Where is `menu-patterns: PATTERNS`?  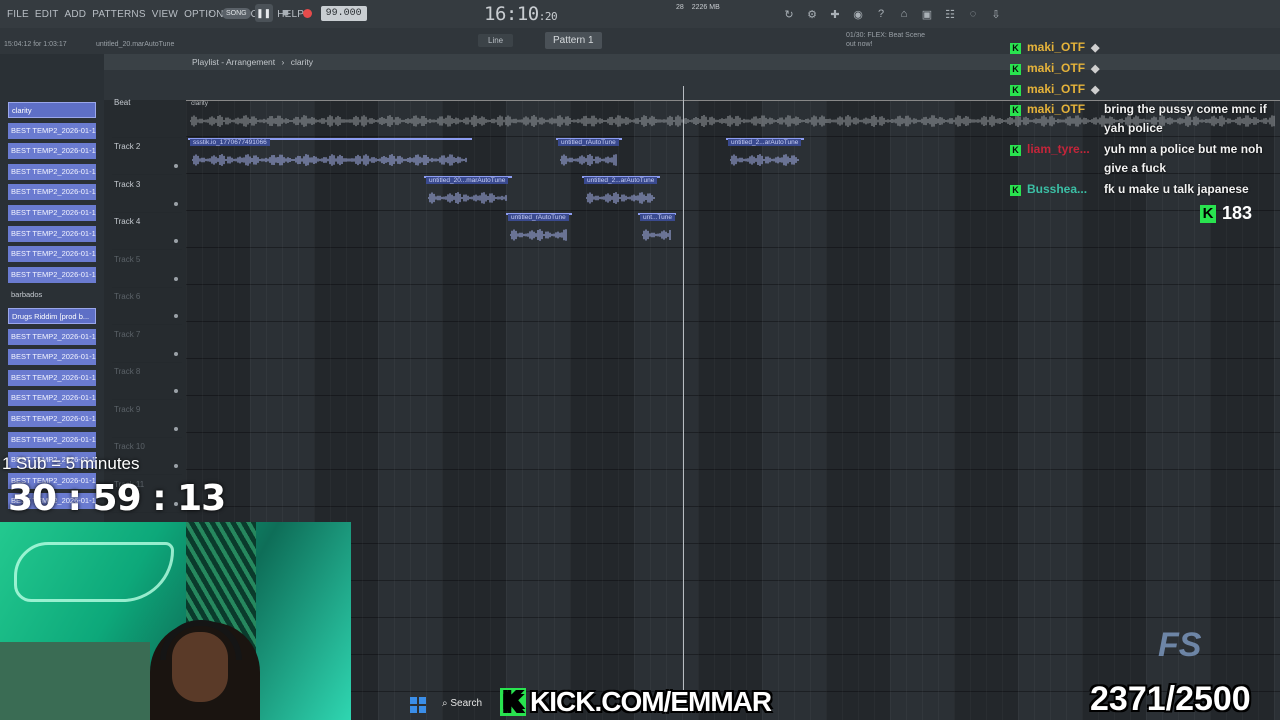 menu-patterns: PATTERNS is located at coordinates (118, 14).